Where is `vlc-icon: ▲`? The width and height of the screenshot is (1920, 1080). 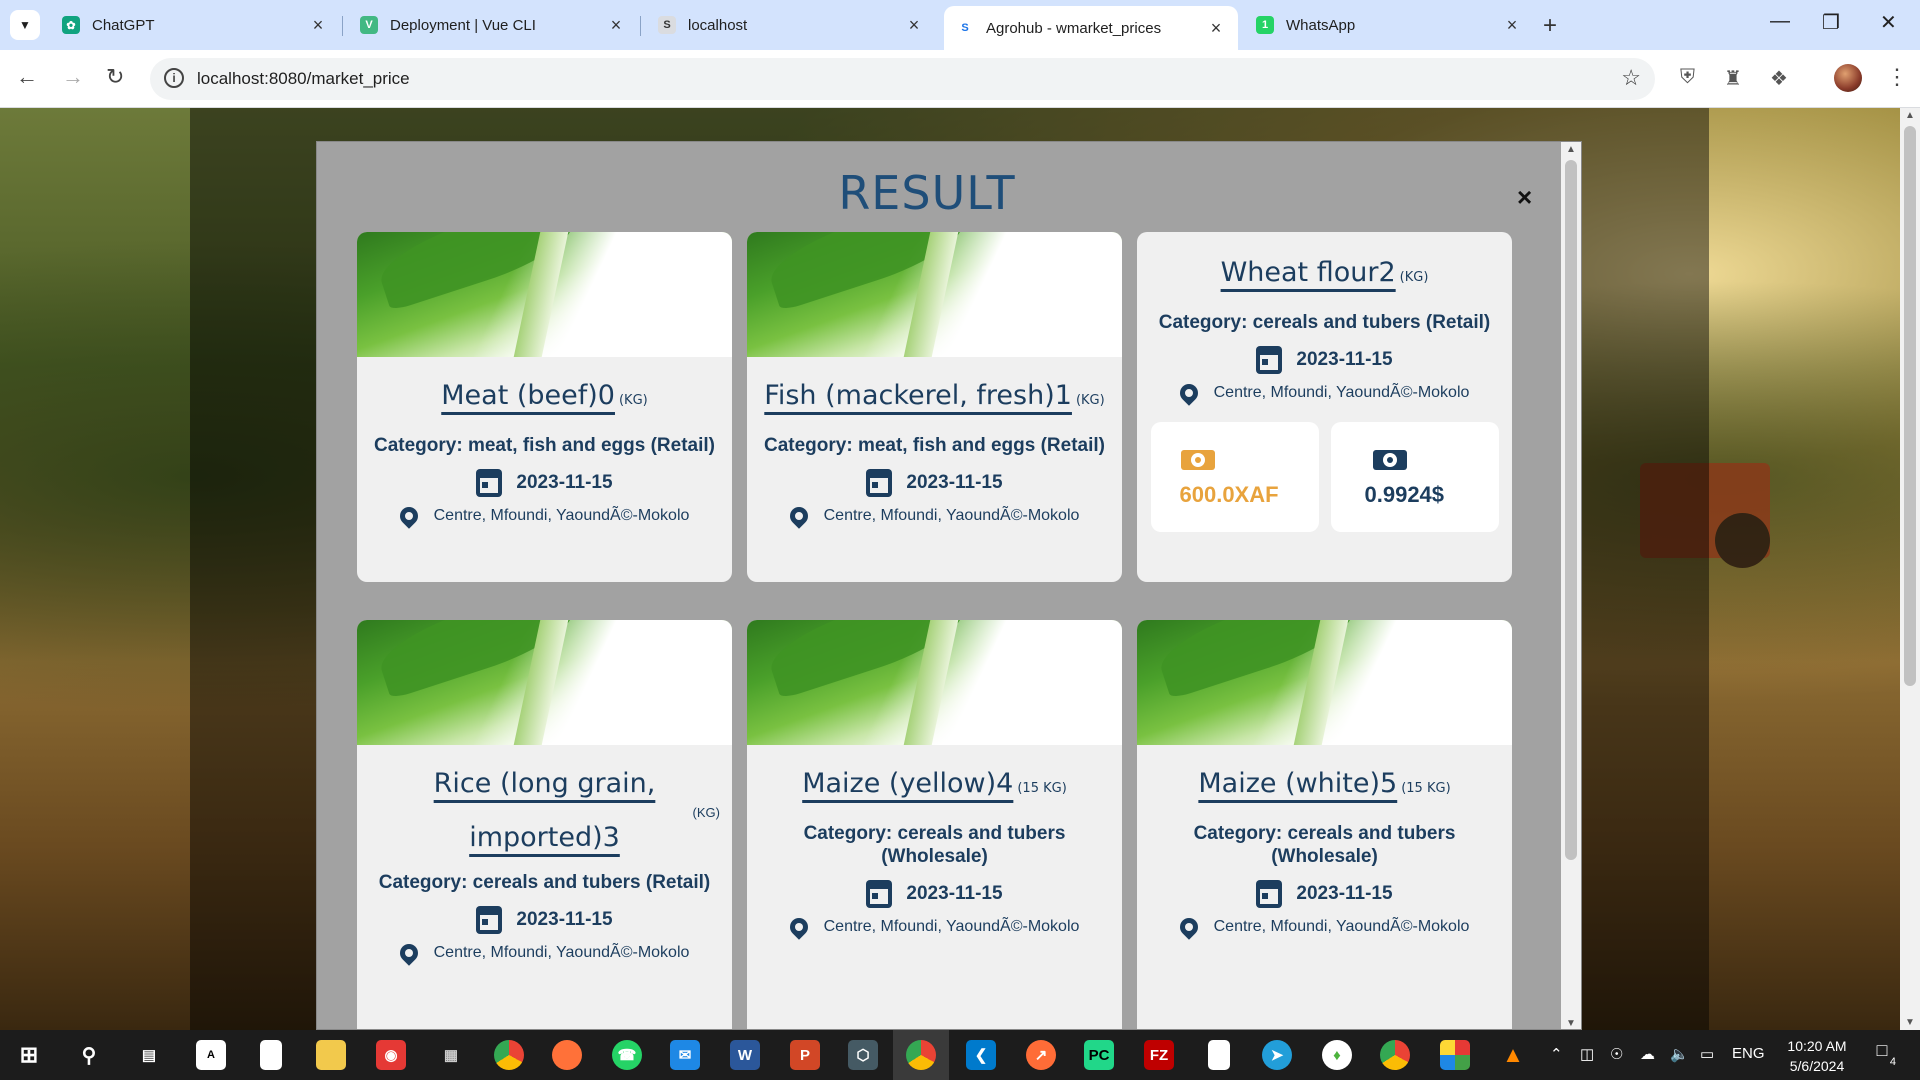 vlc-icon: ▲ is located at coordinates (1513, 1055).